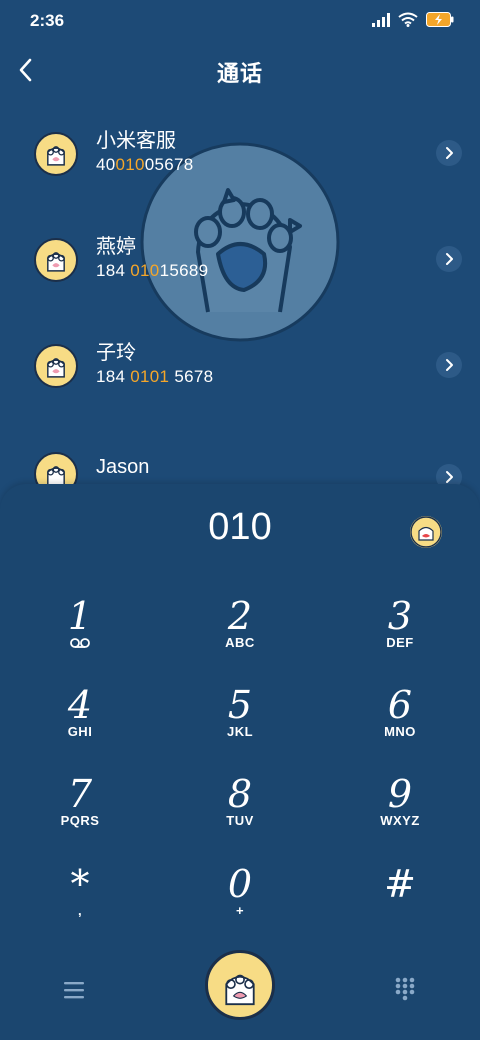  Describe the element at coordinates (440, 19) in the screenshot. I see `battery-icon` at that location.